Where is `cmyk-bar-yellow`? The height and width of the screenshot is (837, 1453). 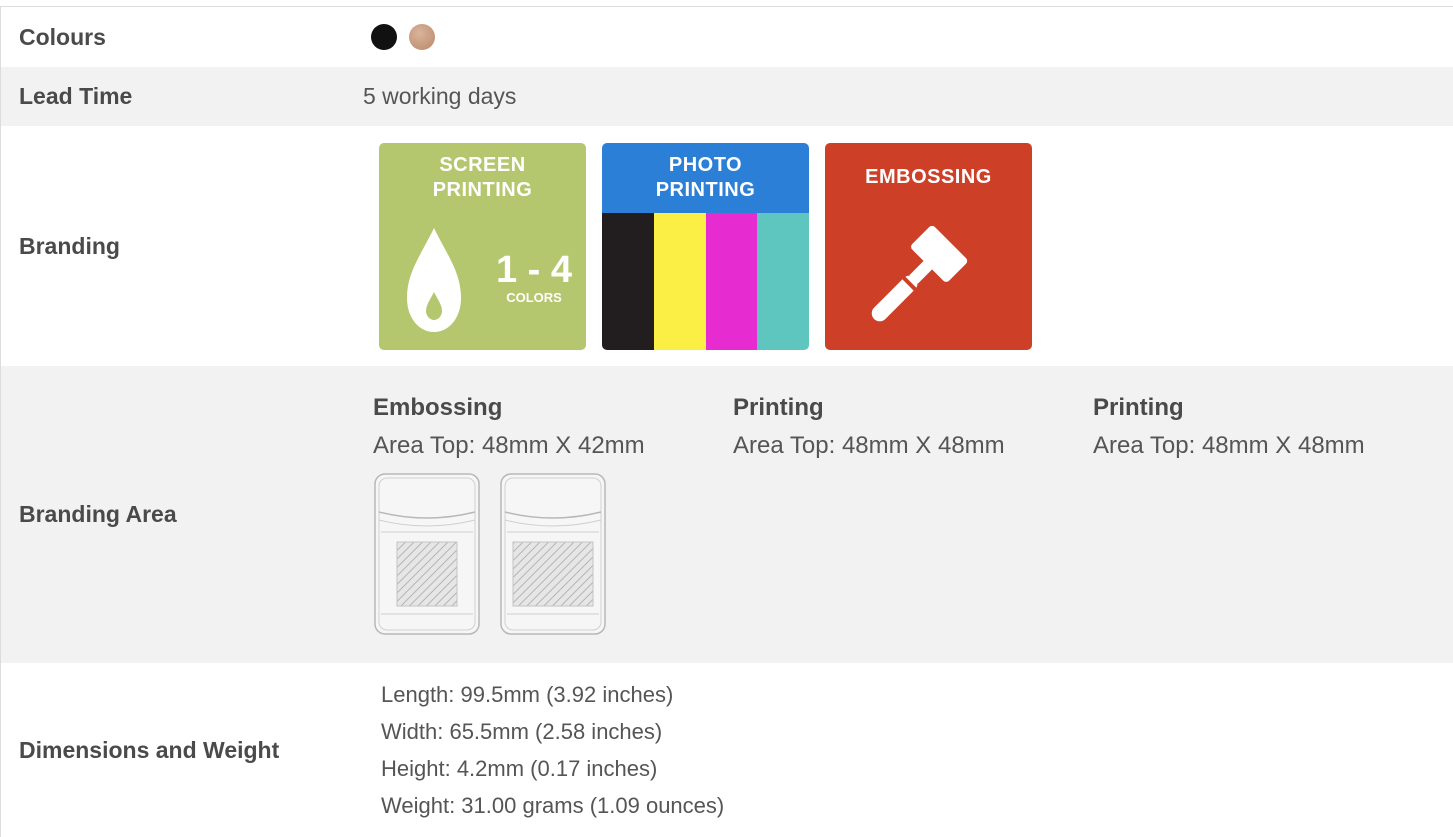 cmyk-bar-yellow is located at coordinates (679, 281).